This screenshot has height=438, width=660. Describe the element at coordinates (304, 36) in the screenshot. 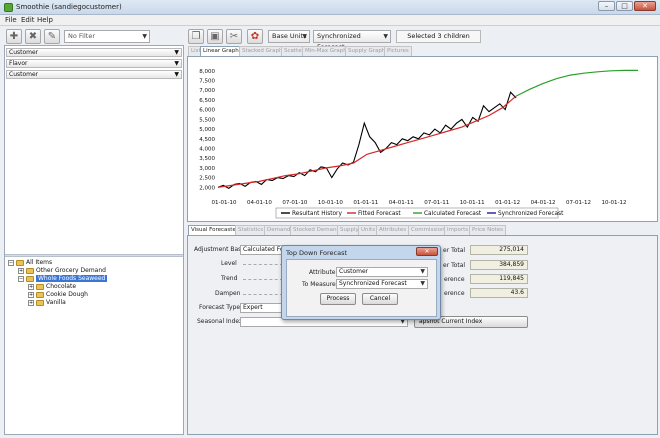

I see `chevron-down-icon: ▼` at that location.